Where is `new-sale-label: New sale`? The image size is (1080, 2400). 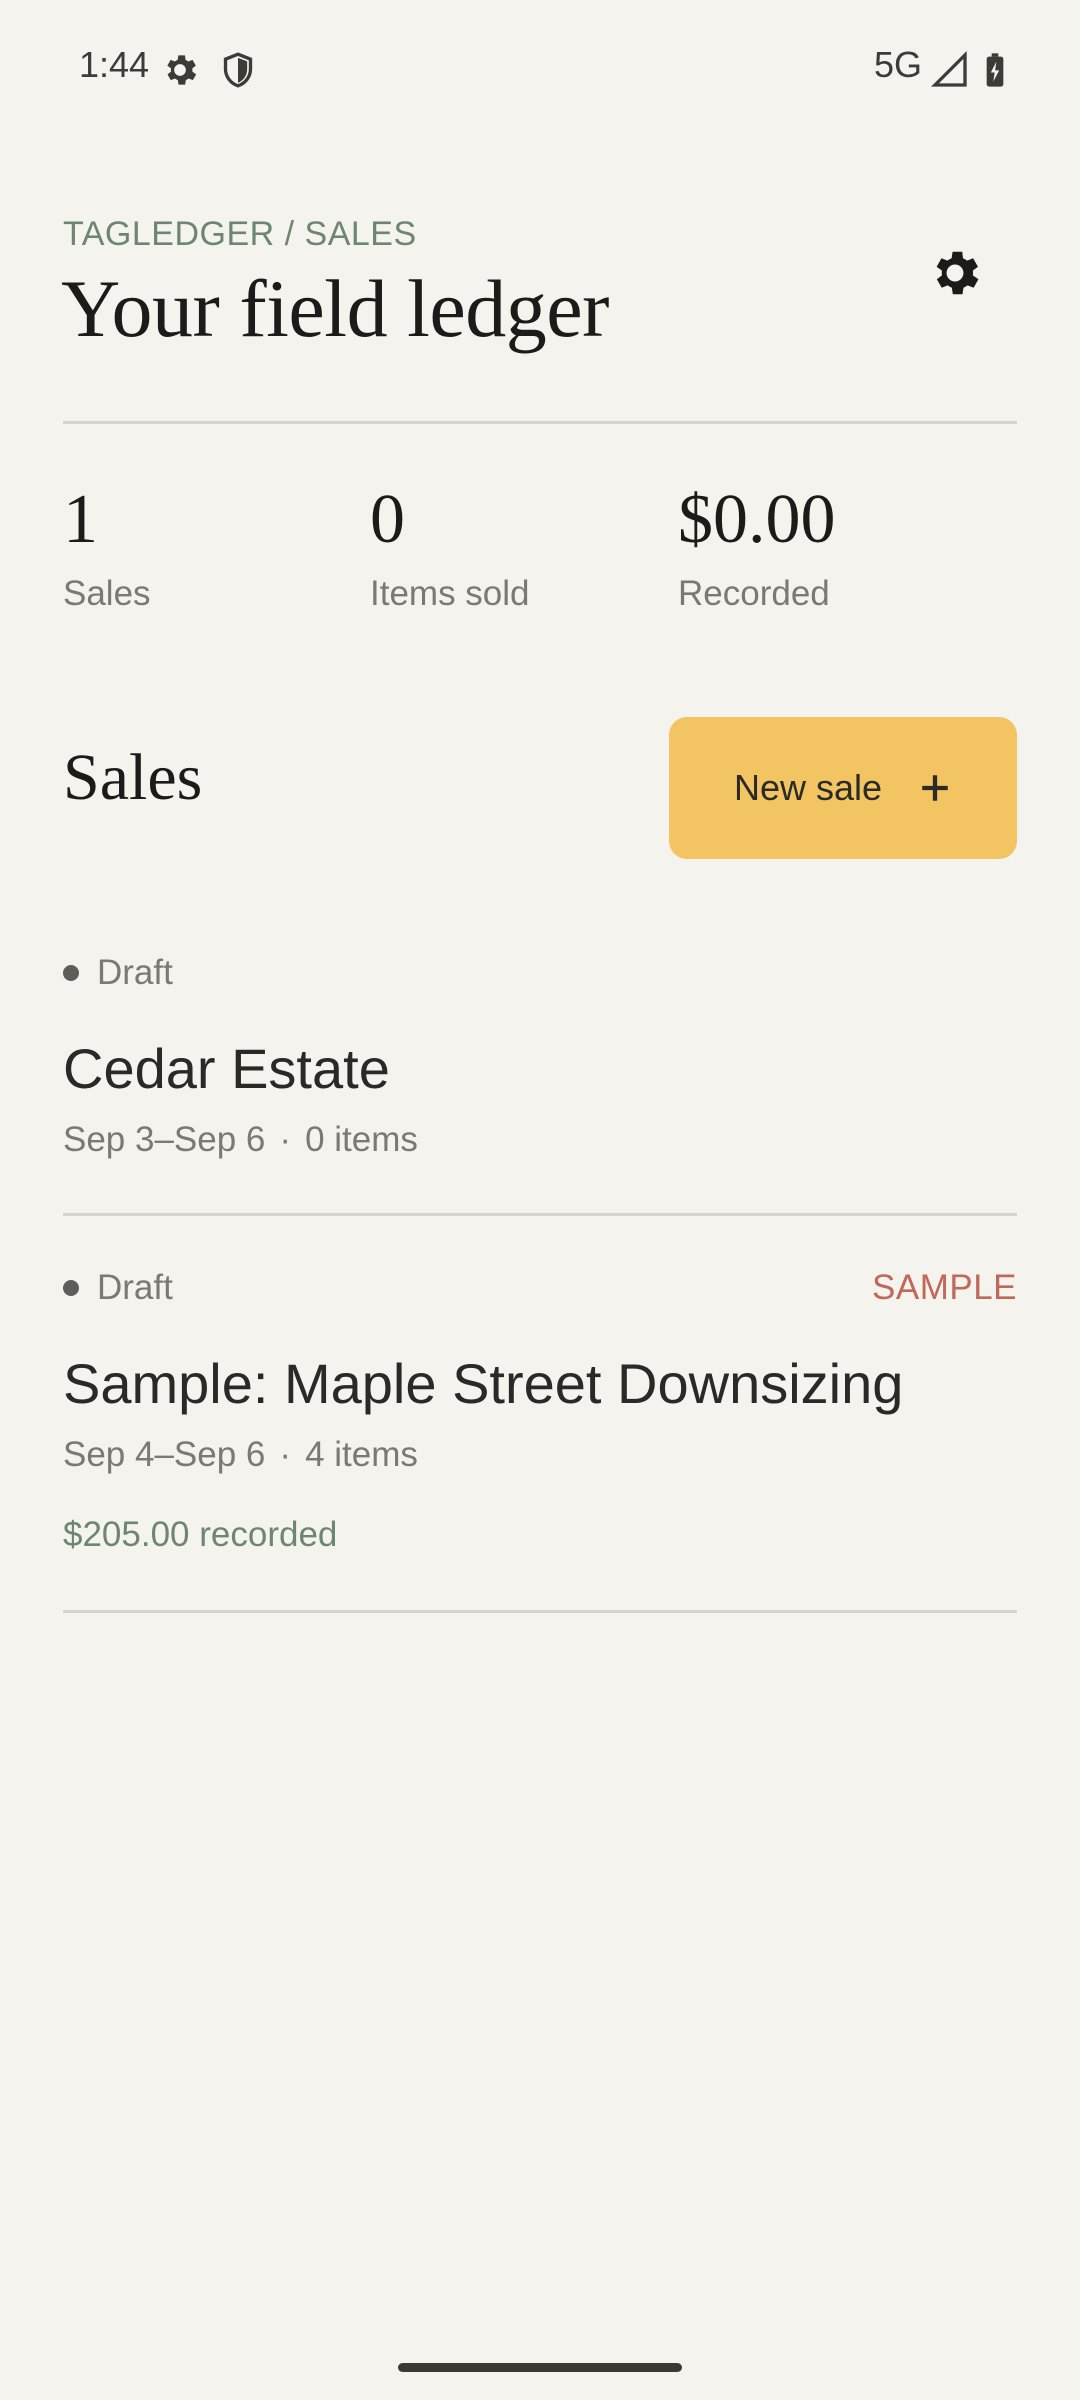 new-sale-label: New sale is located at coordinates (808, 787).